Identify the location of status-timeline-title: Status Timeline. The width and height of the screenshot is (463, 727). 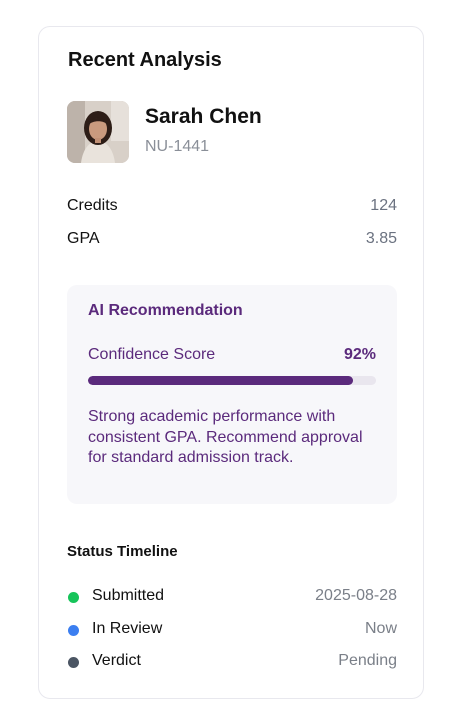
(122, 551).